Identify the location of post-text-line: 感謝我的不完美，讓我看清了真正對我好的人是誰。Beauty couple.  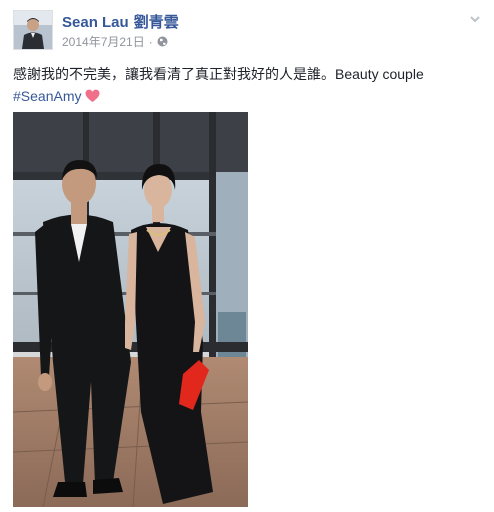
(218, 74).